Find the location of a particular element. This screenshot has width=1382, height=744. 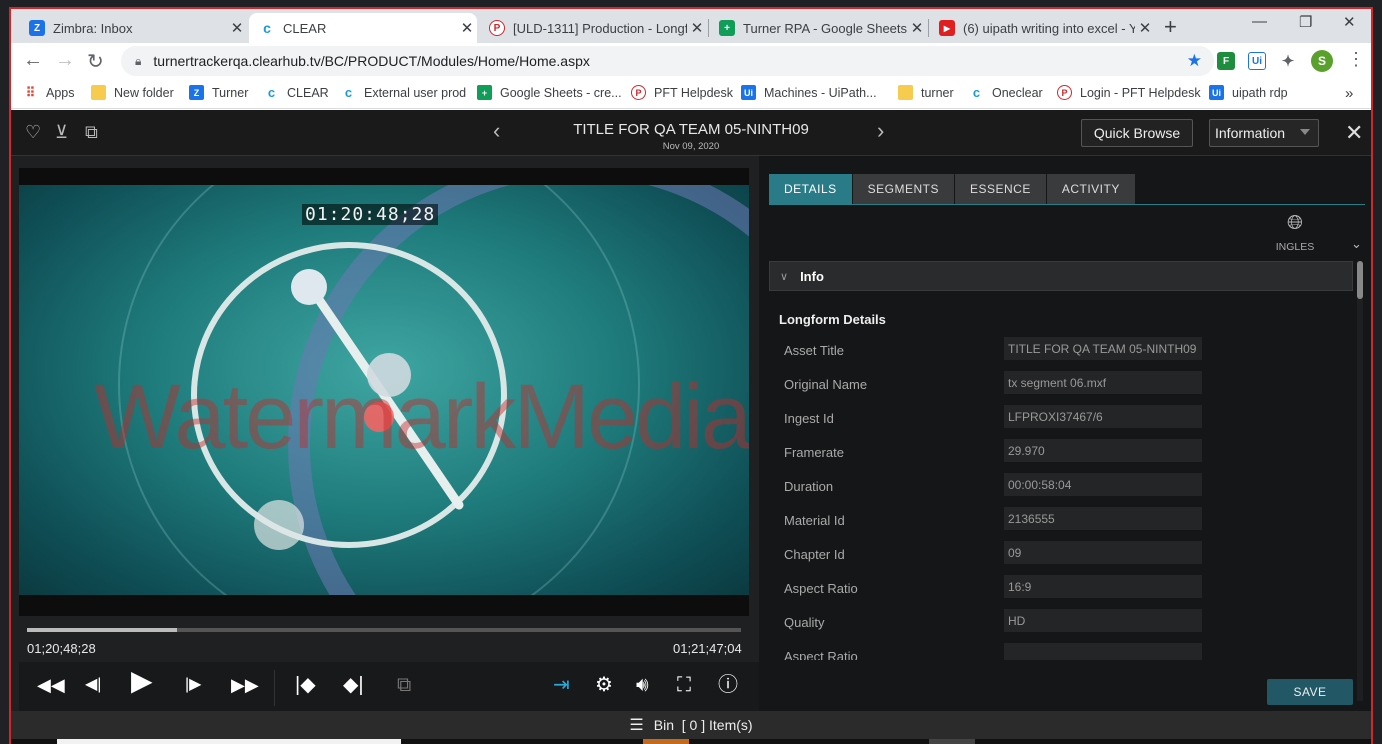

next-asset-icon: › is located at coordinates (880, 131).